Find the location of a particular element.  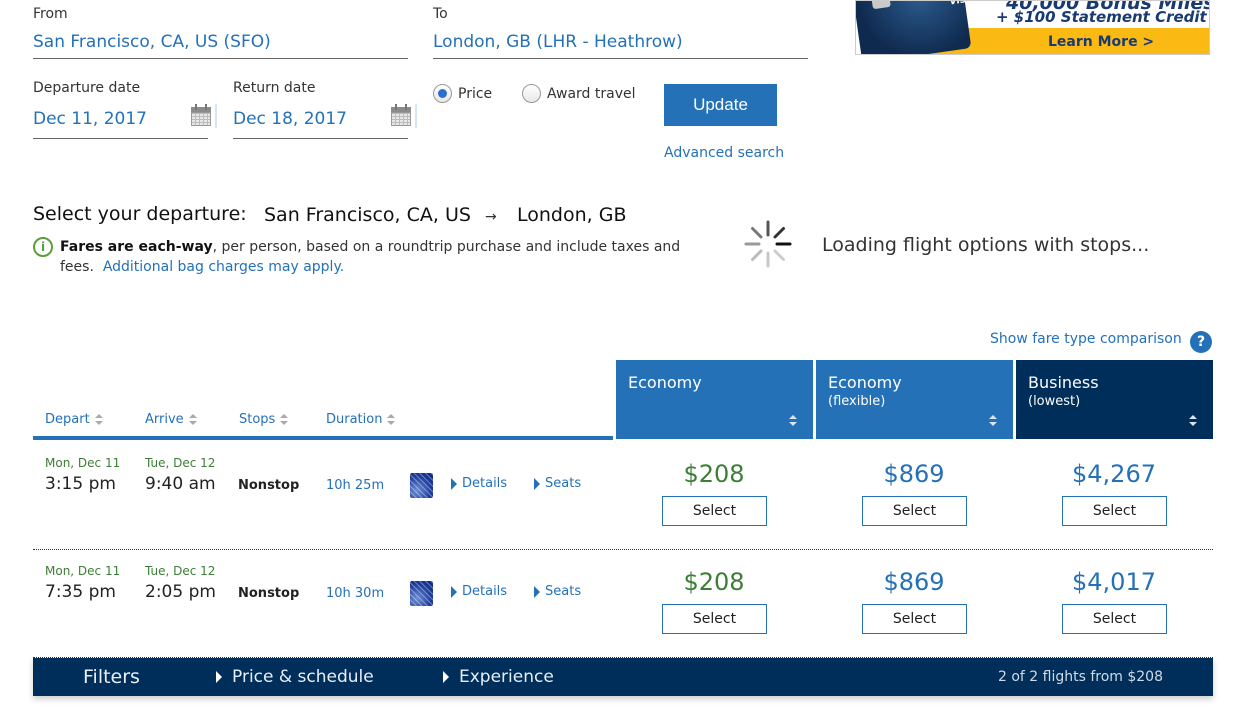

price-business: $4,017 is located at coordinates (1114, 582).